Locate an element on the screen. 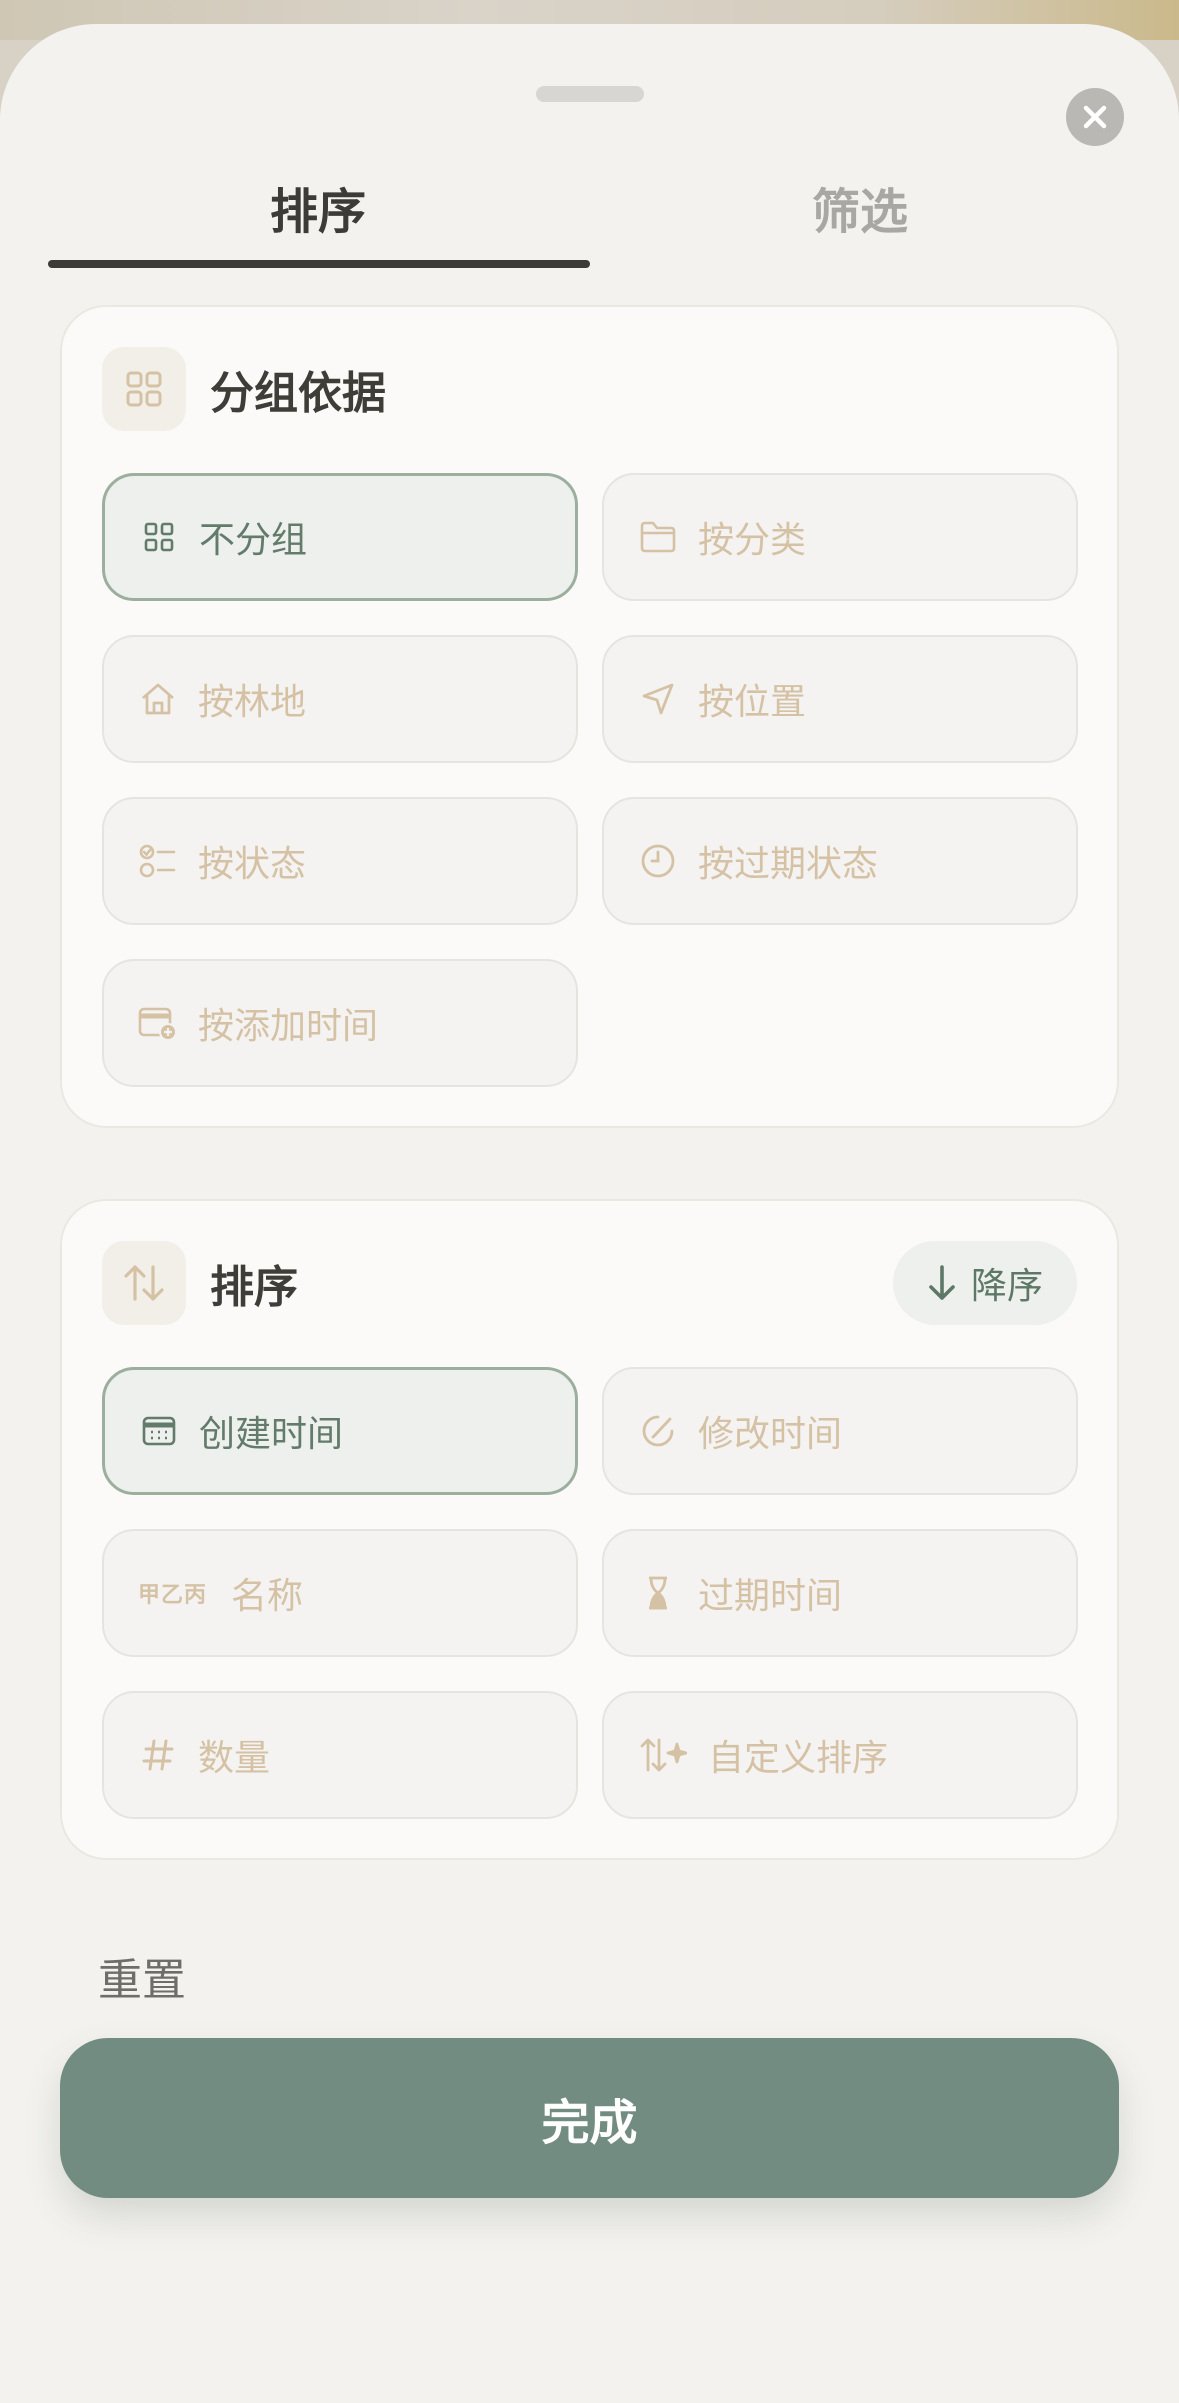 The width and height of the screenshot is (1179, 2403). tab-sort: 排序 is located at coordinates (318, 207).